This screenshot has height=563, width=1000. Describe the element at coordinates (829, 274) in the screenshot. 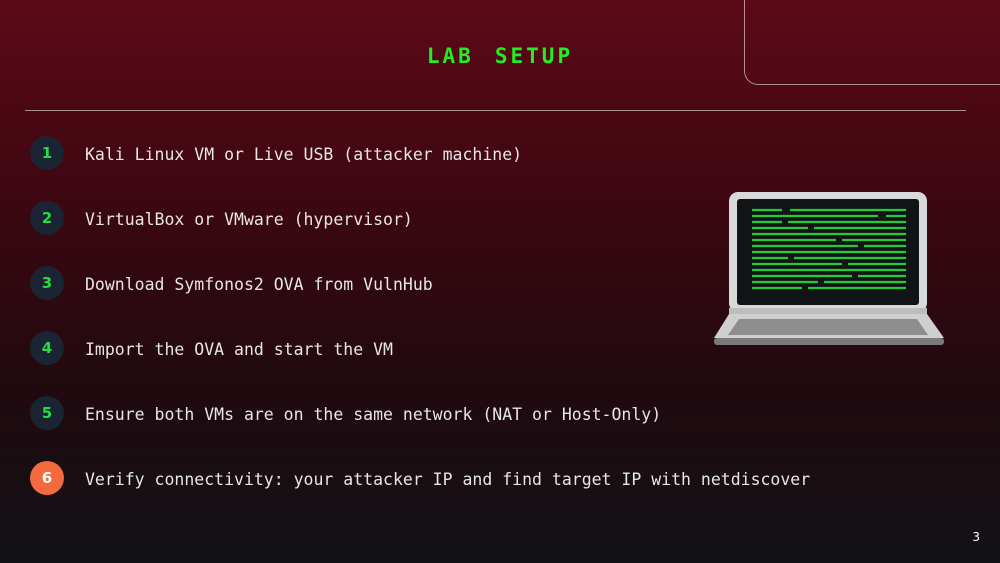

I see `laptop-terminal-icon` at that location.